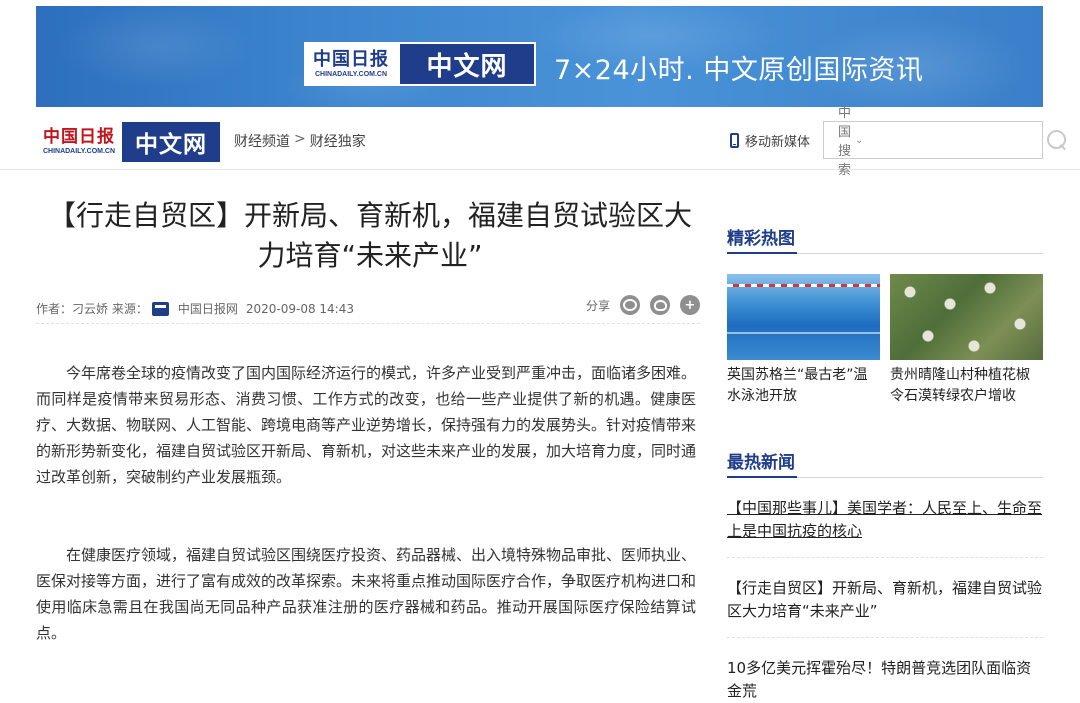 This screenshot has height=703, width=1080. I want to click on author-label: 作者：刁云娇 来源：, so click(92, 309).